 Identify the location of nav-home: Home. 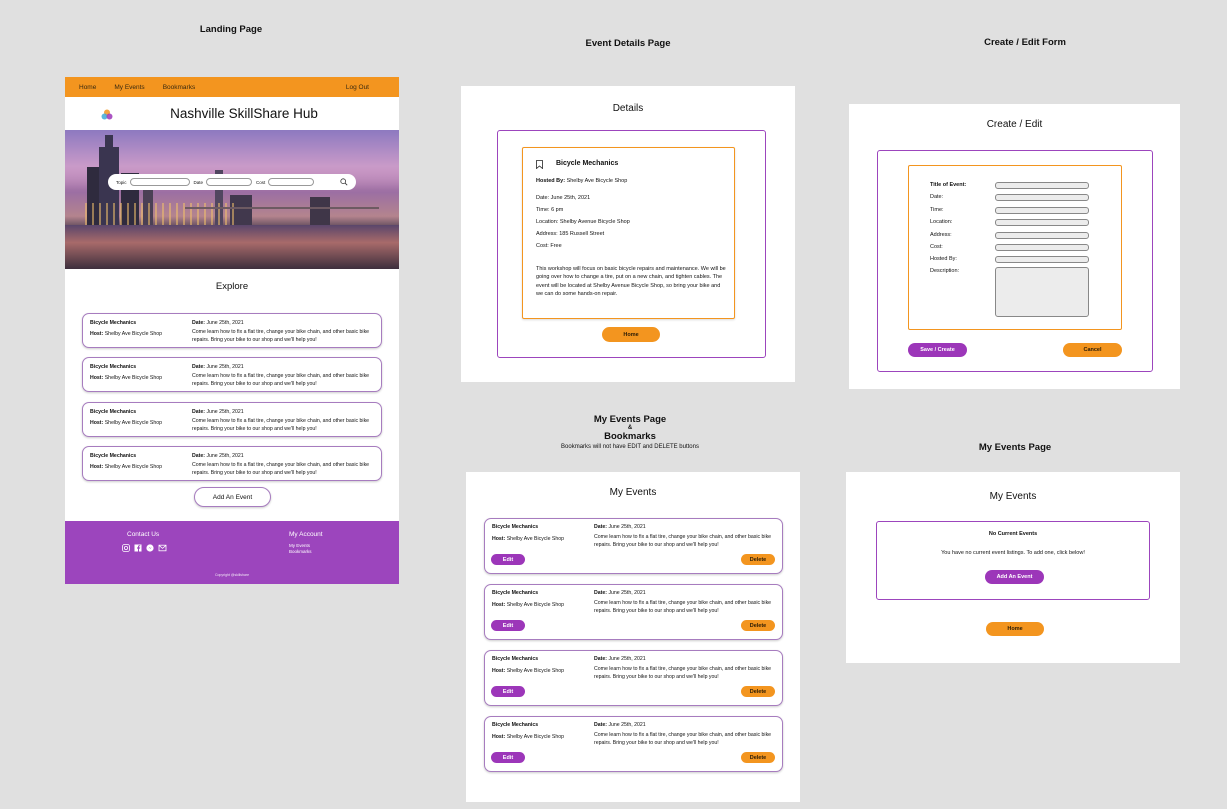
(87, 87).